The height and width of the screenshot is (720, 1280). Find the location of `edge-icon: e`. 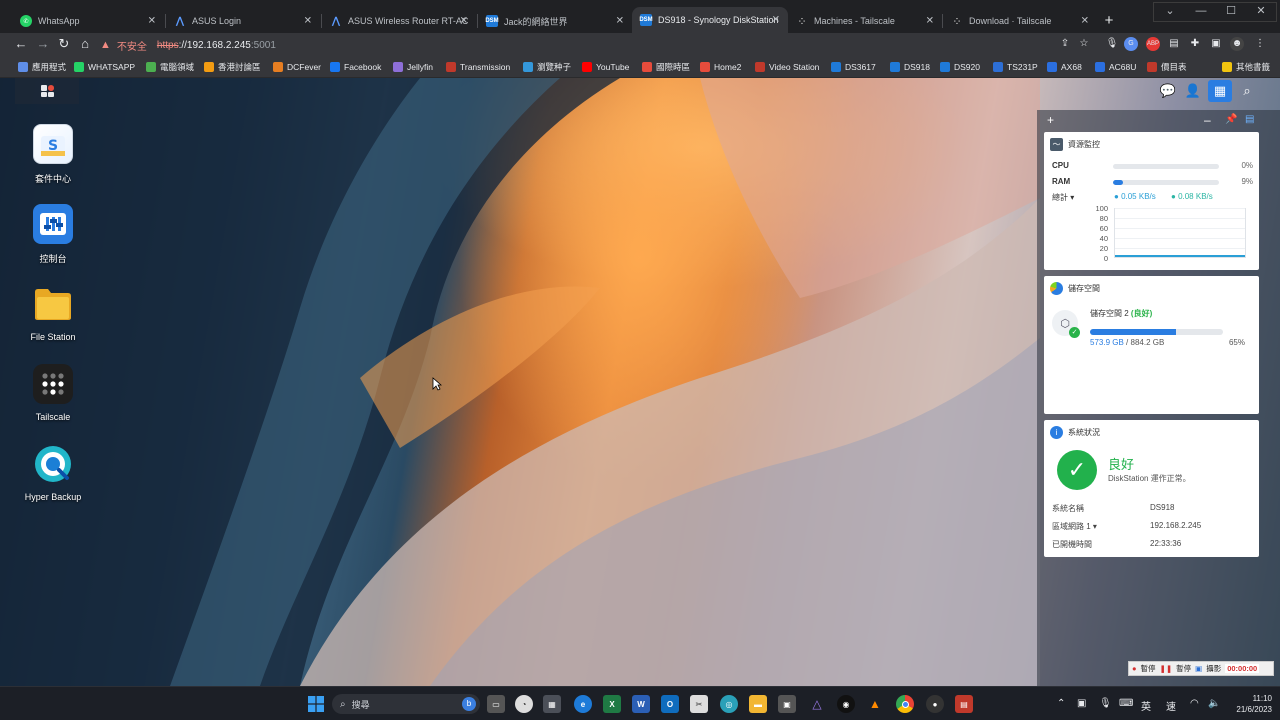

edge-icon: e is located at coordinates (583, 704).